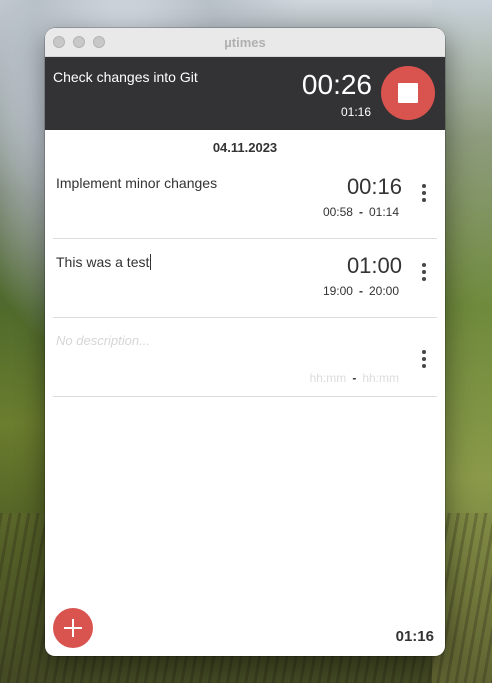 Image resolution: width=492 pixels, height=683 pixels. What do you see at coordinates (245, 357) in the screenshot?
I see `list-item: No description... hh:mm - hh:mm` at bounding box center [245, 357].